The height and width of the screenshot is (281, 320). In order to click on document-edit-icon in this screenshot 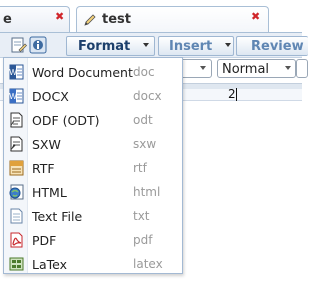, I will do `click(19, 45)`.